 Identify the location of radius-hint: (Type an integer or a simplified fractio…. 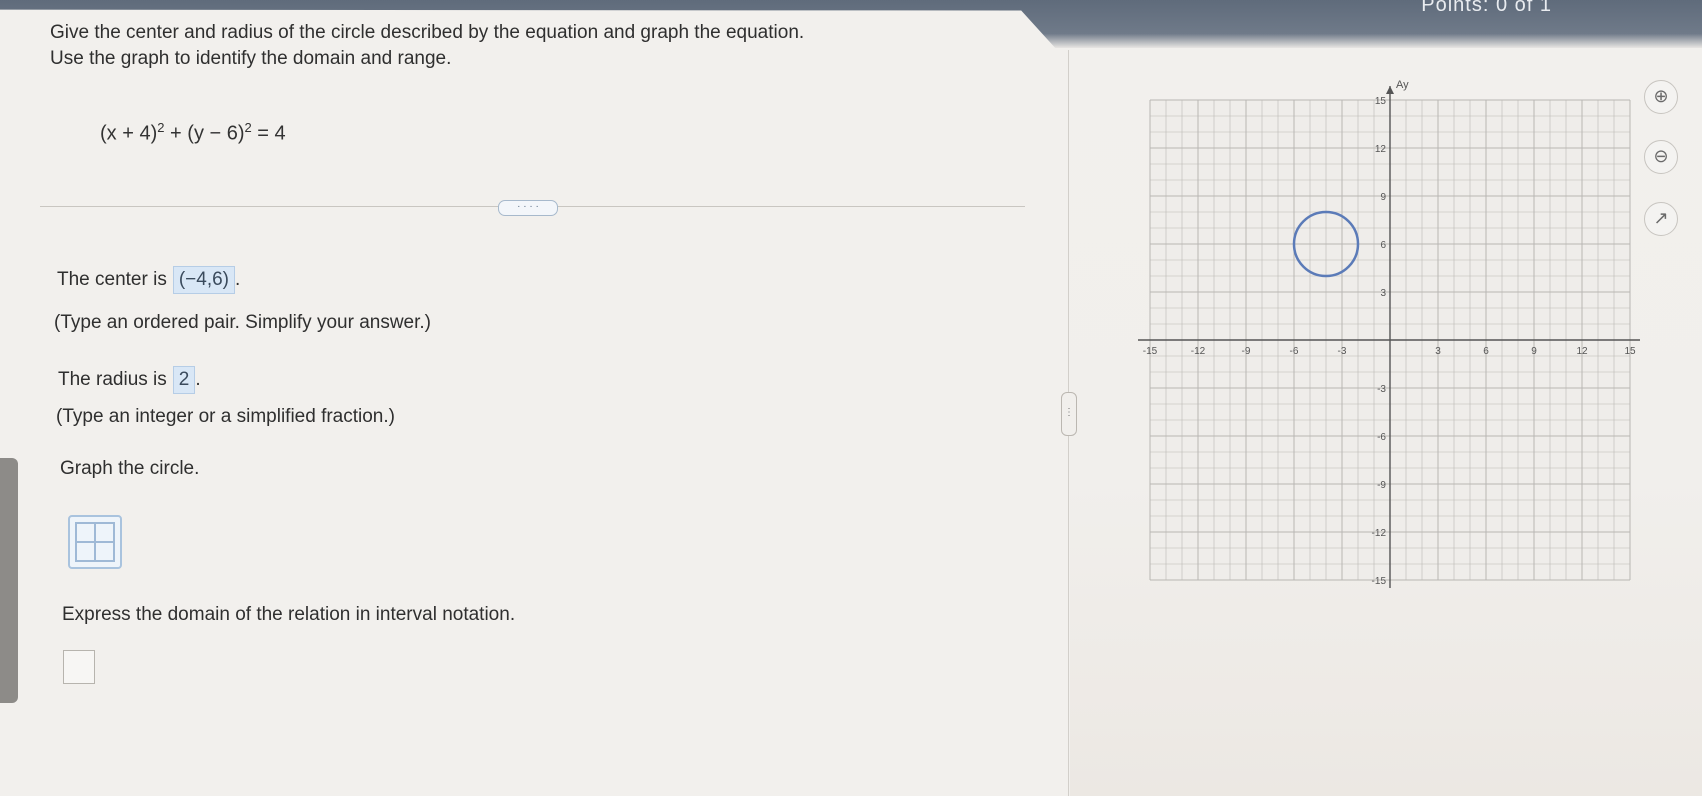
(225, 416).